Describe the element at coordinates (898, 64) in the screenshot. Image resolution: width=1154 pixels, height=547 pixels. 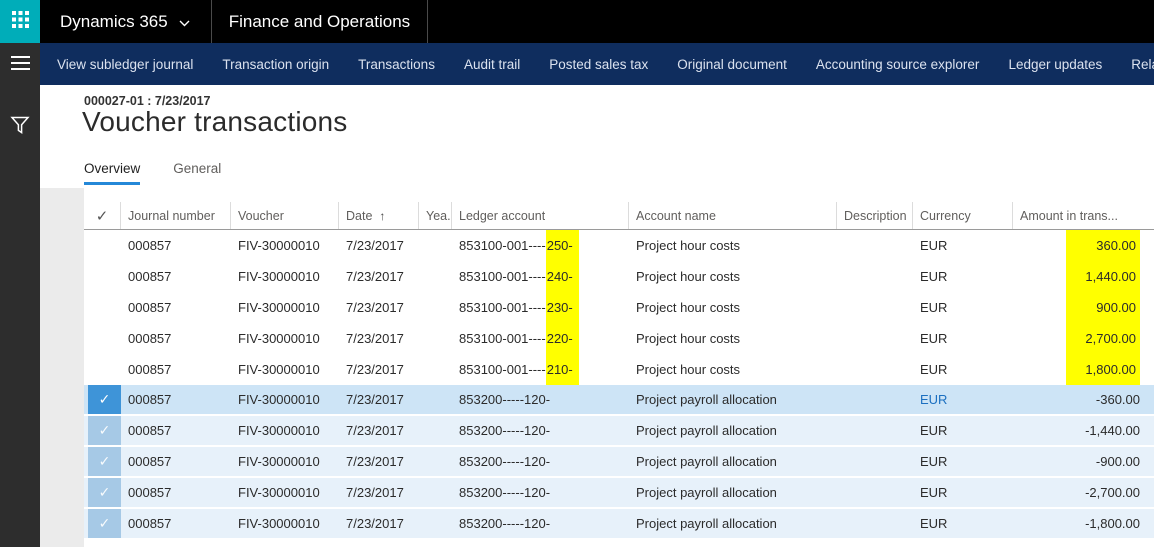
I see `action-accounting-source-explorer: Accounting source explorer` at that location.